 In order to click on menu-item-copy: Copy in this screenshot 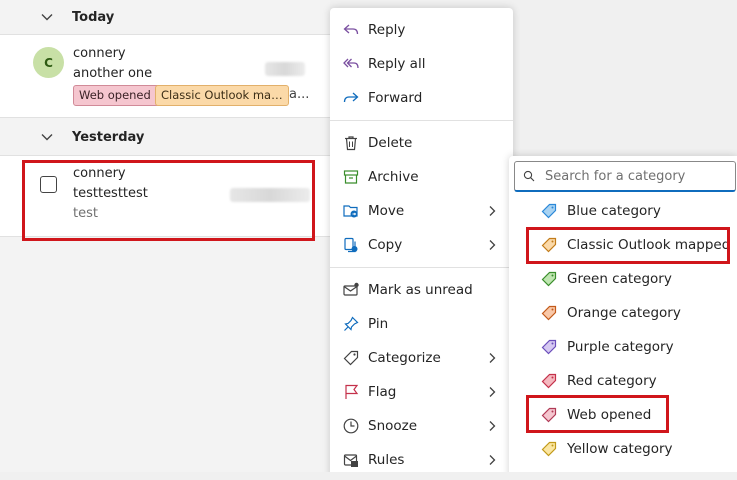, I will do `click(421, 245)`.